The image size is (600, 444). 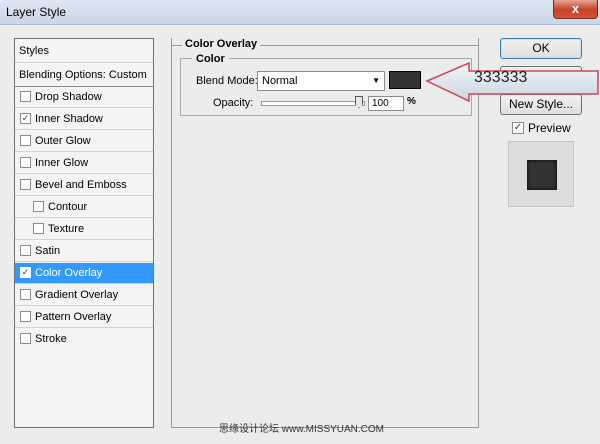 What do you see at coordinates (25, 184) in the screenshot?
I see `bevel-emboss-checkbox` at bounding box center [25, 184].